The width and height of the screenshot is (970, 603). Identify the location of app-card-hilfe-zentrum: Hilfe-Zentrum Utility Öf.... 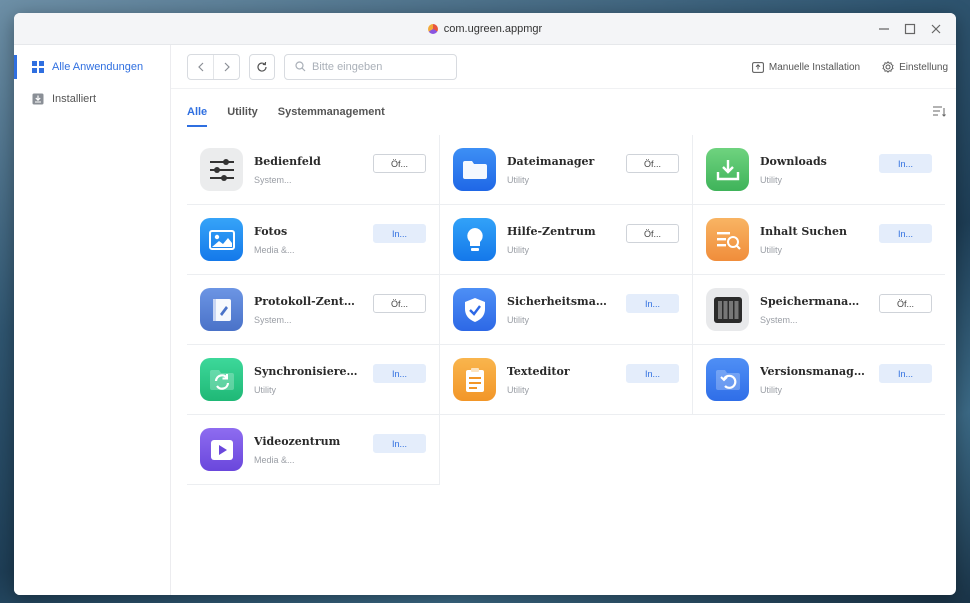
(566, 240).